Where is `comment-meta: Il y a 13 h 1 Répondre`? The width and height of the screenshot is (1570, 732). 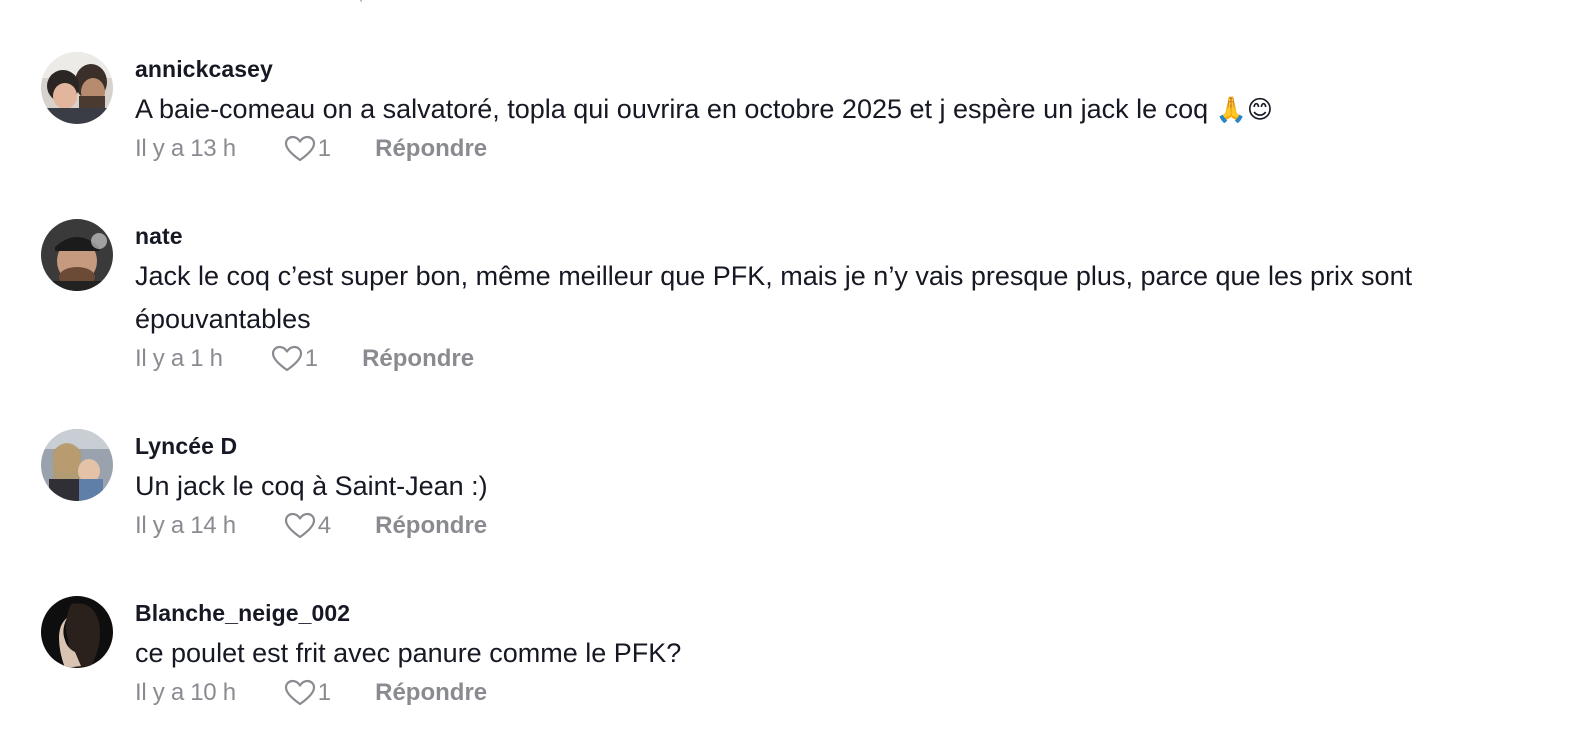 comment-meta: Il y a 13 h 1 Répondre is located at coordinates (837, 149).